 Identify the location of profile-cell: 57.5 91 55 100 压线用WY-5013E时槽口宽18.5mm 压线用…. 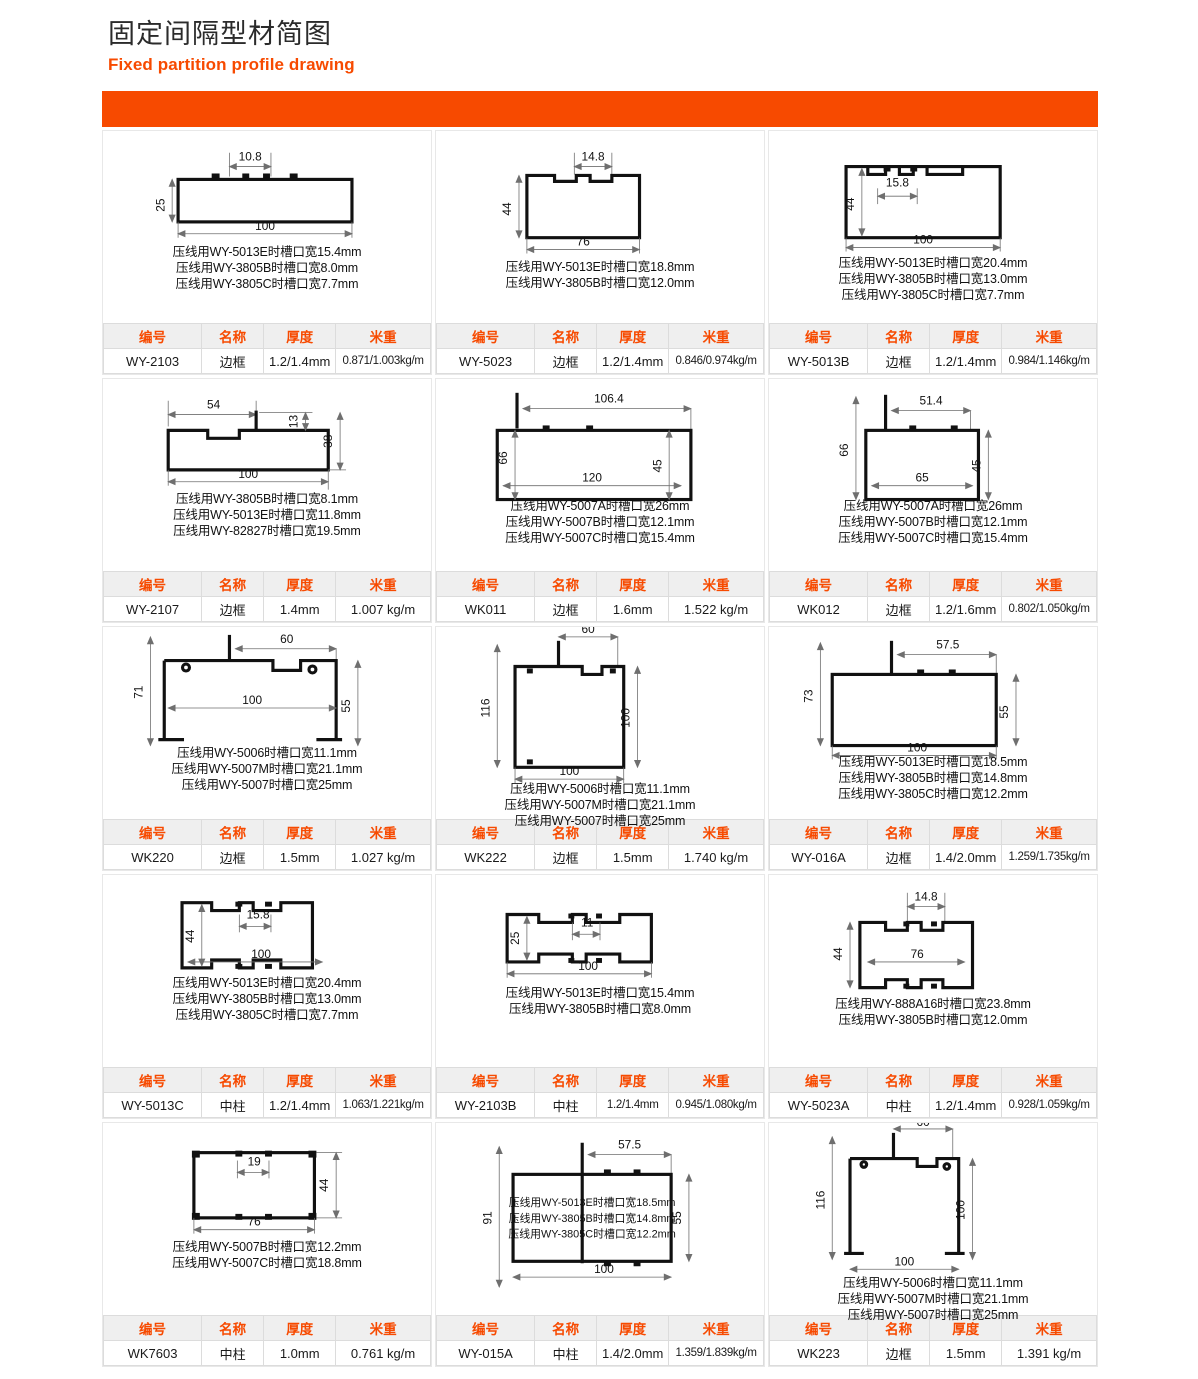
(600, 1245).